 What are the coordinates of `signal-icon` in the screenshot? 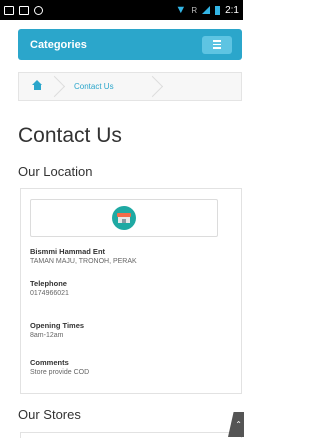 It's located at (206, 10).